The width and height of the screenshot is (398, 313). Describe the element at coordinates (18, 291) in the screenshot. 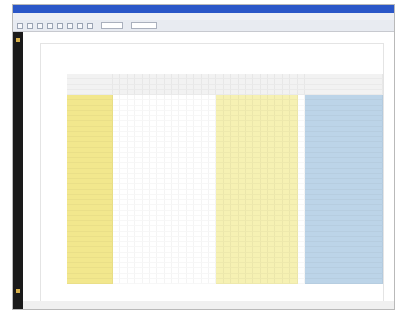

I see `bookmark-icon` at that location.